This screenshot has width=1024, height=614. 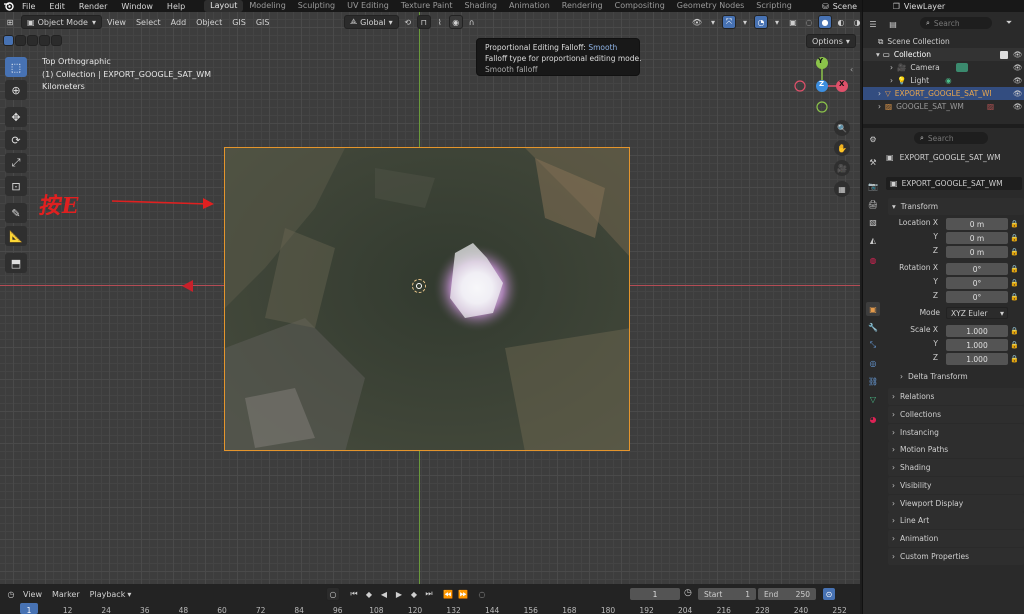 I want to click on current-frame-field: 1, so click(x=655, y=594).